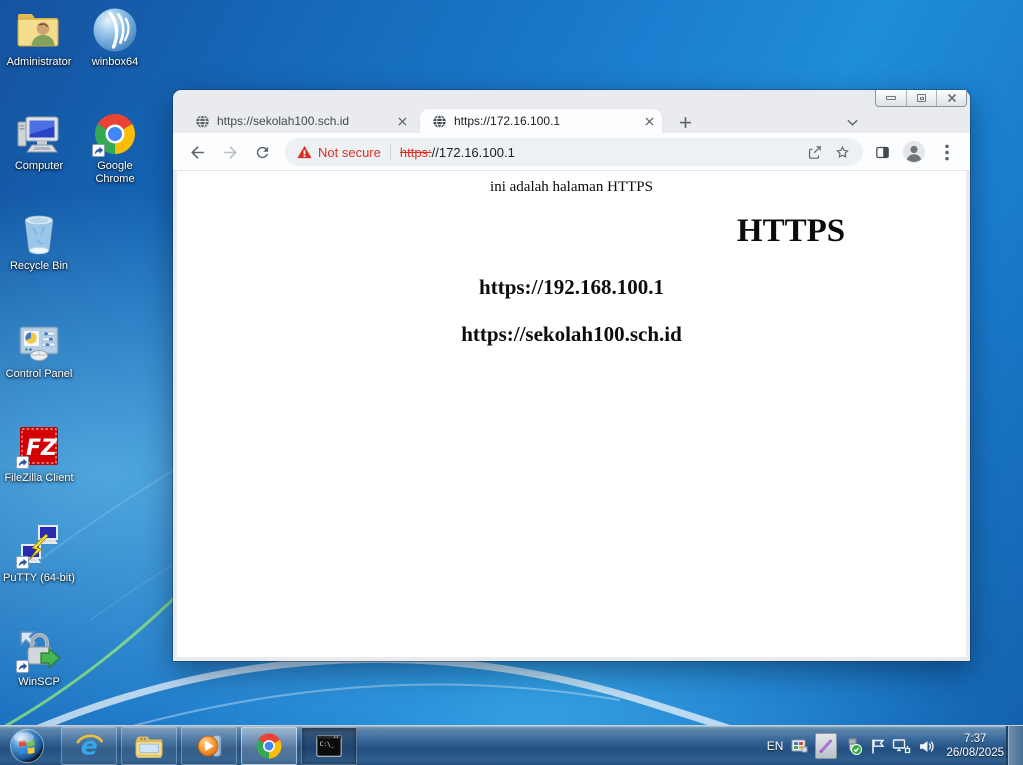 The height and width of the screenshot is (765, 1023). I want to click on show-desktop-button, so click(1014, 745).